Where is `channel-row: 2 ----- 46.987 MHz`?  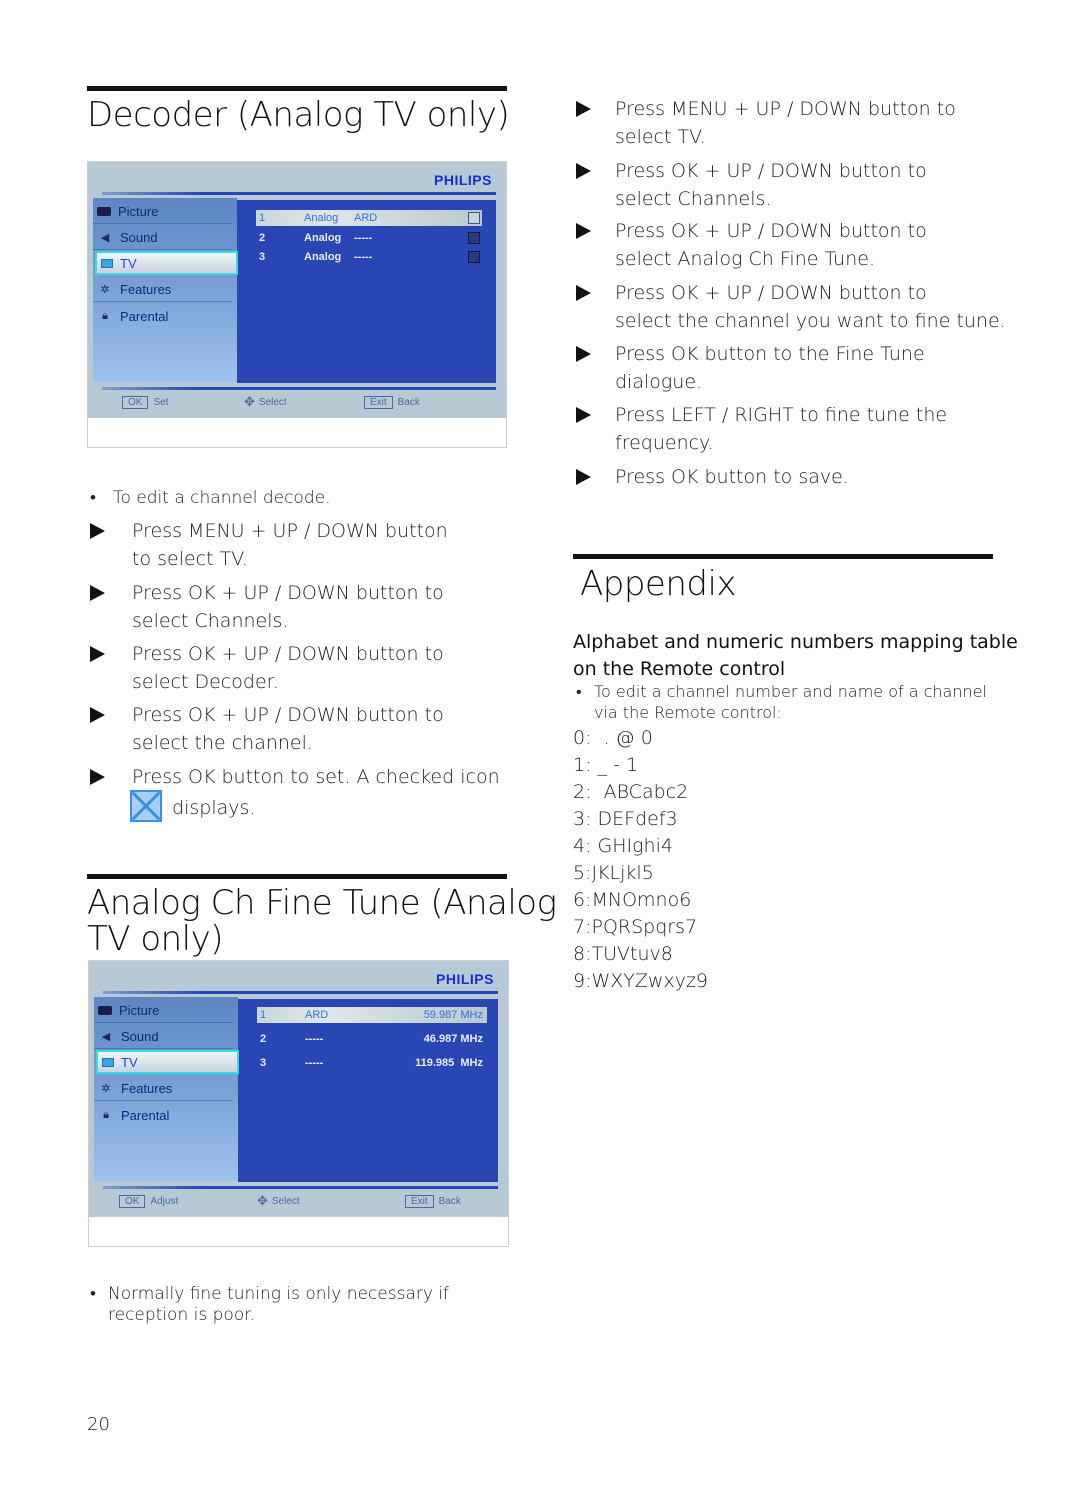 channel-row: 2 ----- 46.987 MHz is located at coordinates (371, 1039).